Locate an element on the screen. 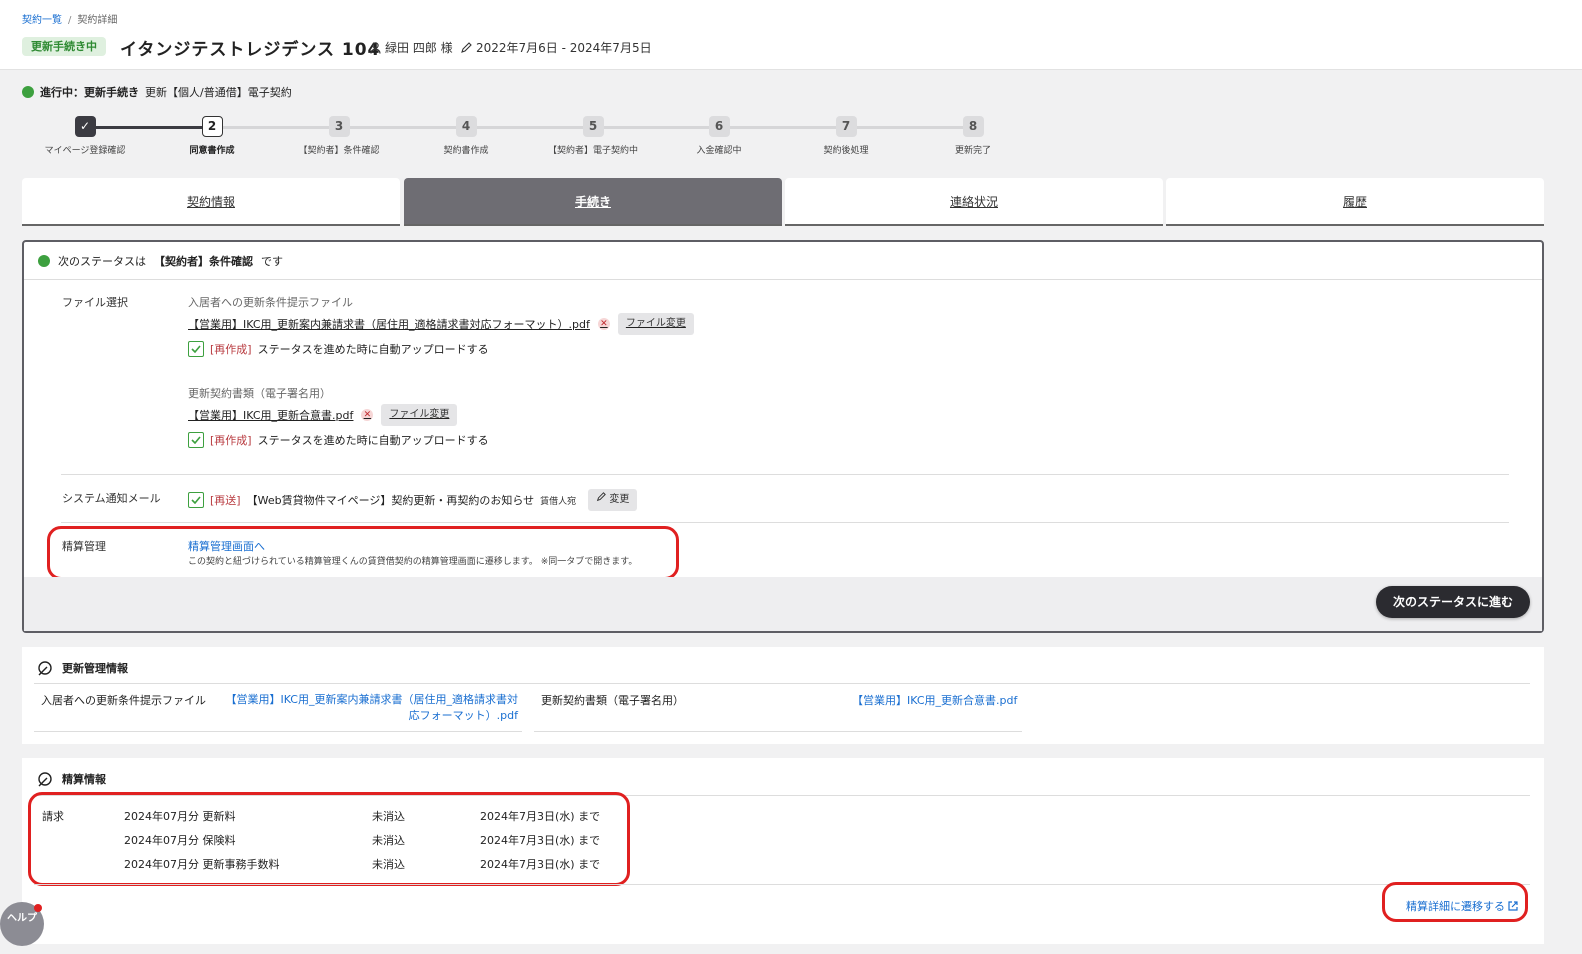 This screenshot has width=1582, height=954. status-badge: 更新手続き中 is located at coordinates (64, 46).